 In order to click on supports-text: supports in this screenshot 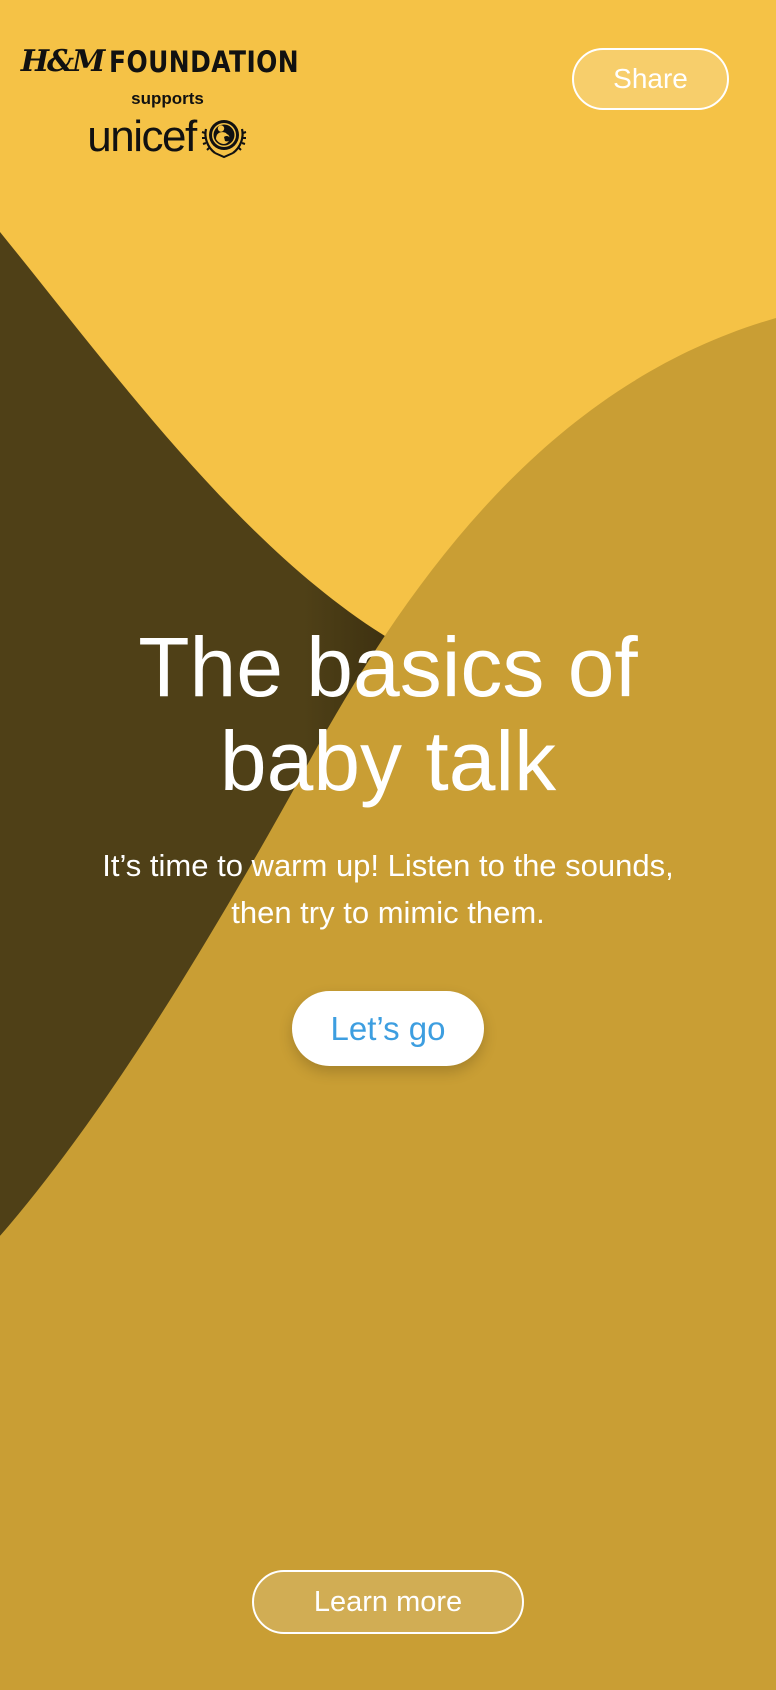, I will do `click(167, 98)`.